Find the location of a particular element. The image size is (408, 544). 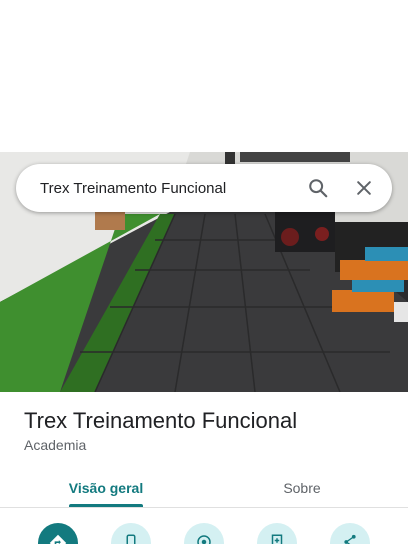

call-button is located at coordinates (131, 533).